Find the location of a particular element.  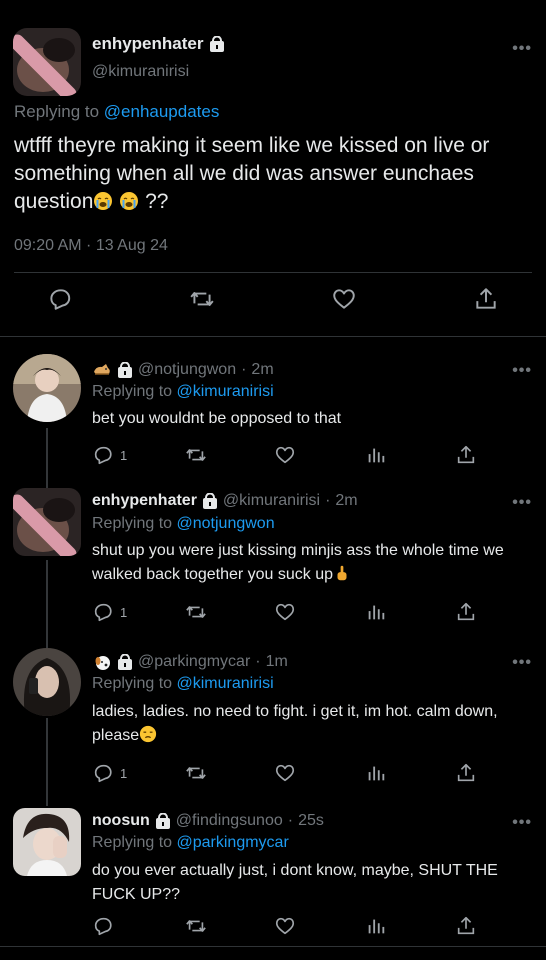

replying-to: Replying to @kimuranirisi is located at coordinates (183, 392).